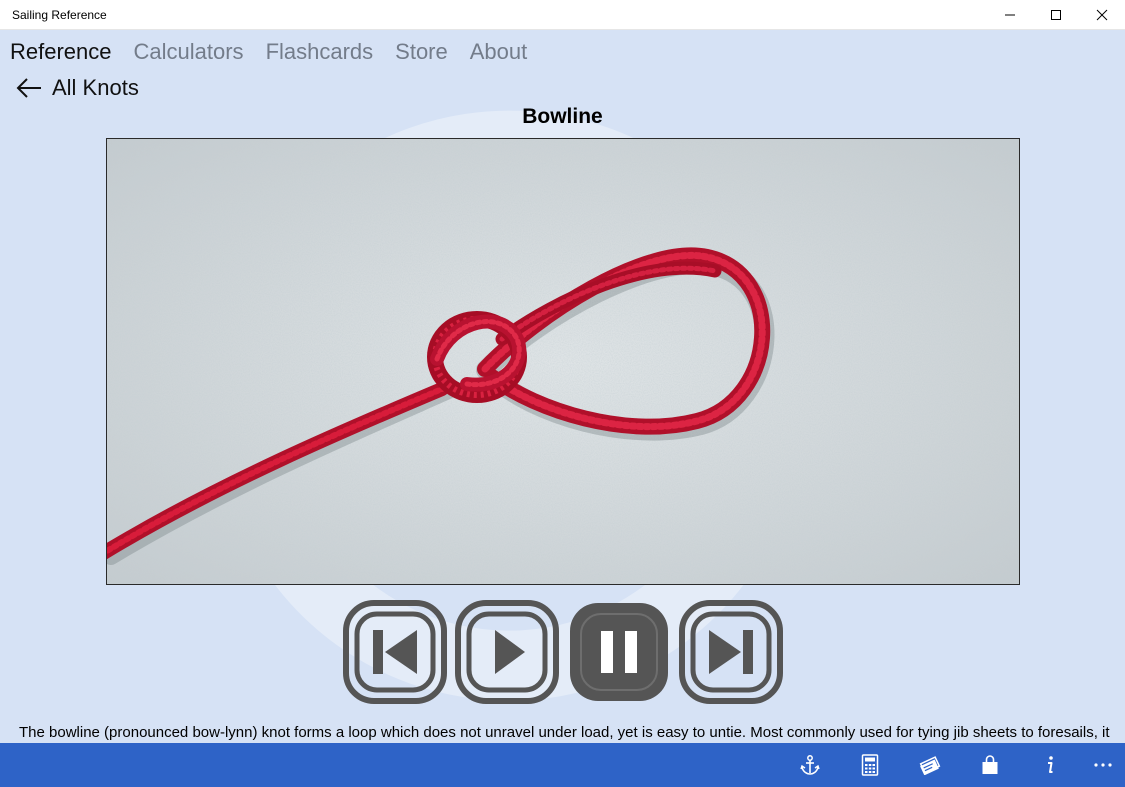  I want to click on nav-item-reference: Reference, so click(61, 52).